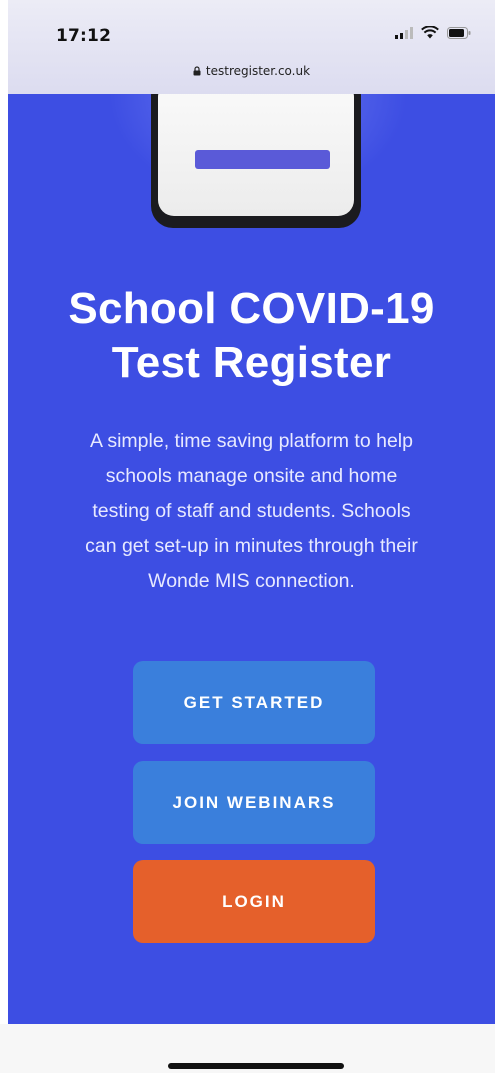 This screenshot has width=495, height=1073. Describe the element at coordinates (84, 36) in the screenshot. I see `status-time: 17:12` at that location.